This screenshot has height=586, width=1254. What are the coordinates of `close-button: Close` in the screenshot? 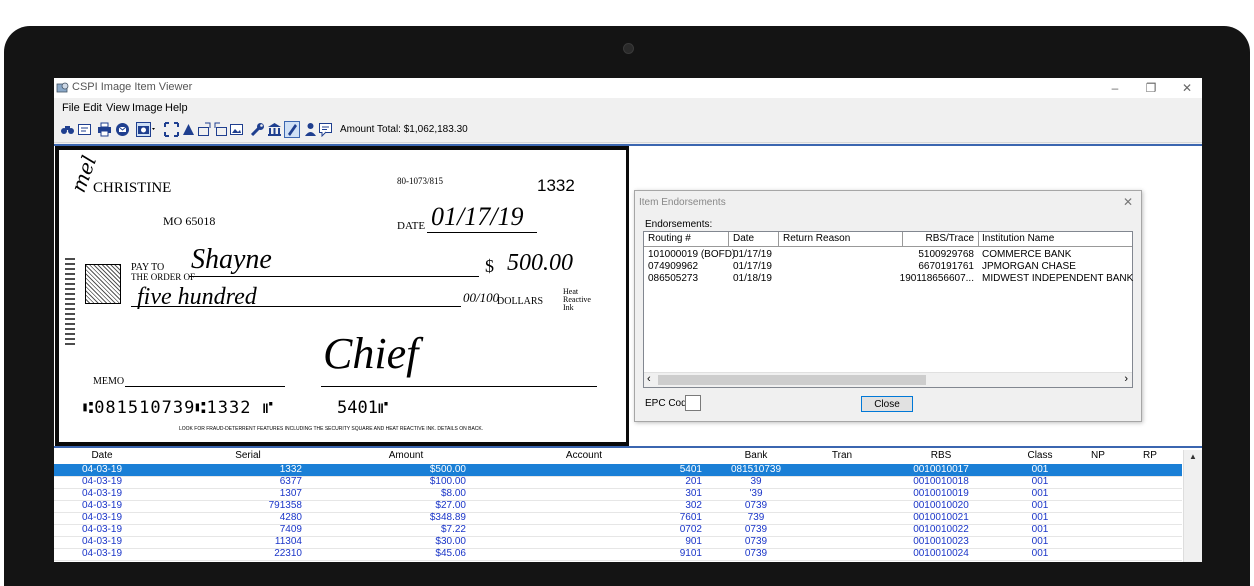 It's located at (887, 404).